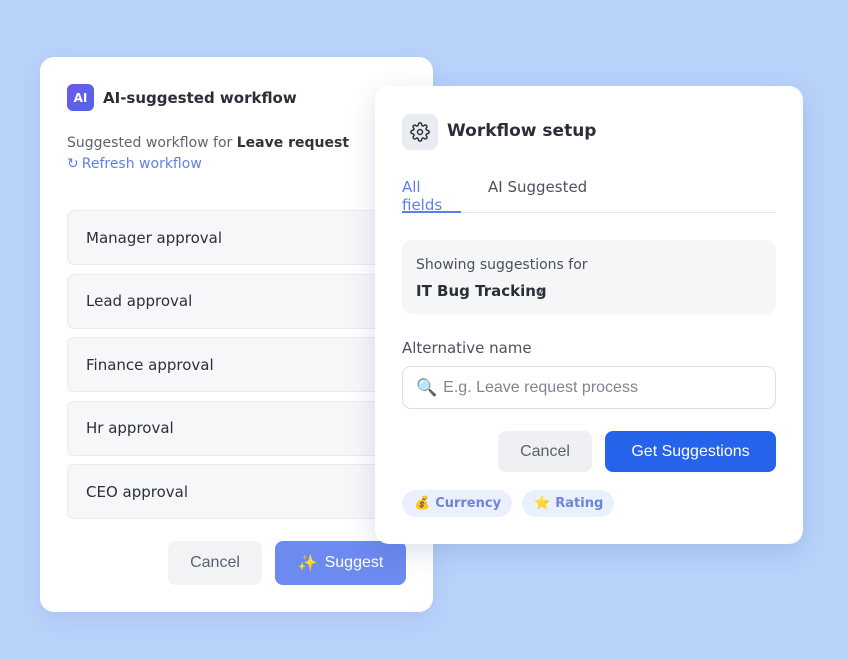  I want to click on refresh-workflow-link: ↻ Refresh workflow, so click(134, 164).